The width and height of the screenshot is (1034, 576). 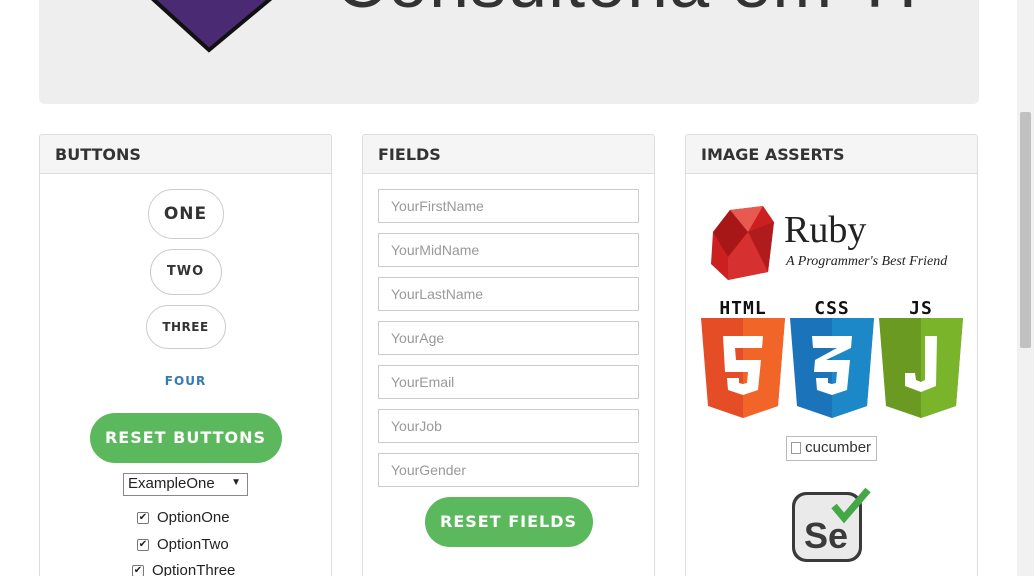 I want to click on css3-logo: CSS, so click(x=832, y=360).